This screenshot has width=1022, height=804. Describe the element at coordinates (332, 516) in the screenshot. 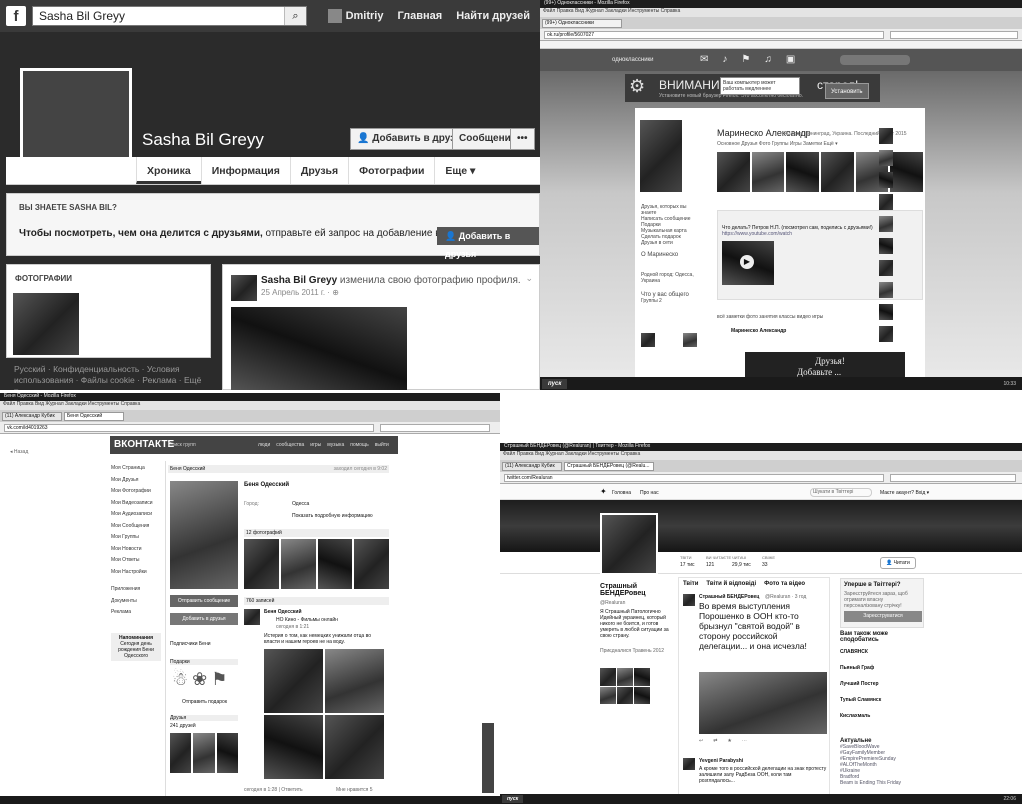

I see `more-info-link: Показать подробную информацию` at that location.